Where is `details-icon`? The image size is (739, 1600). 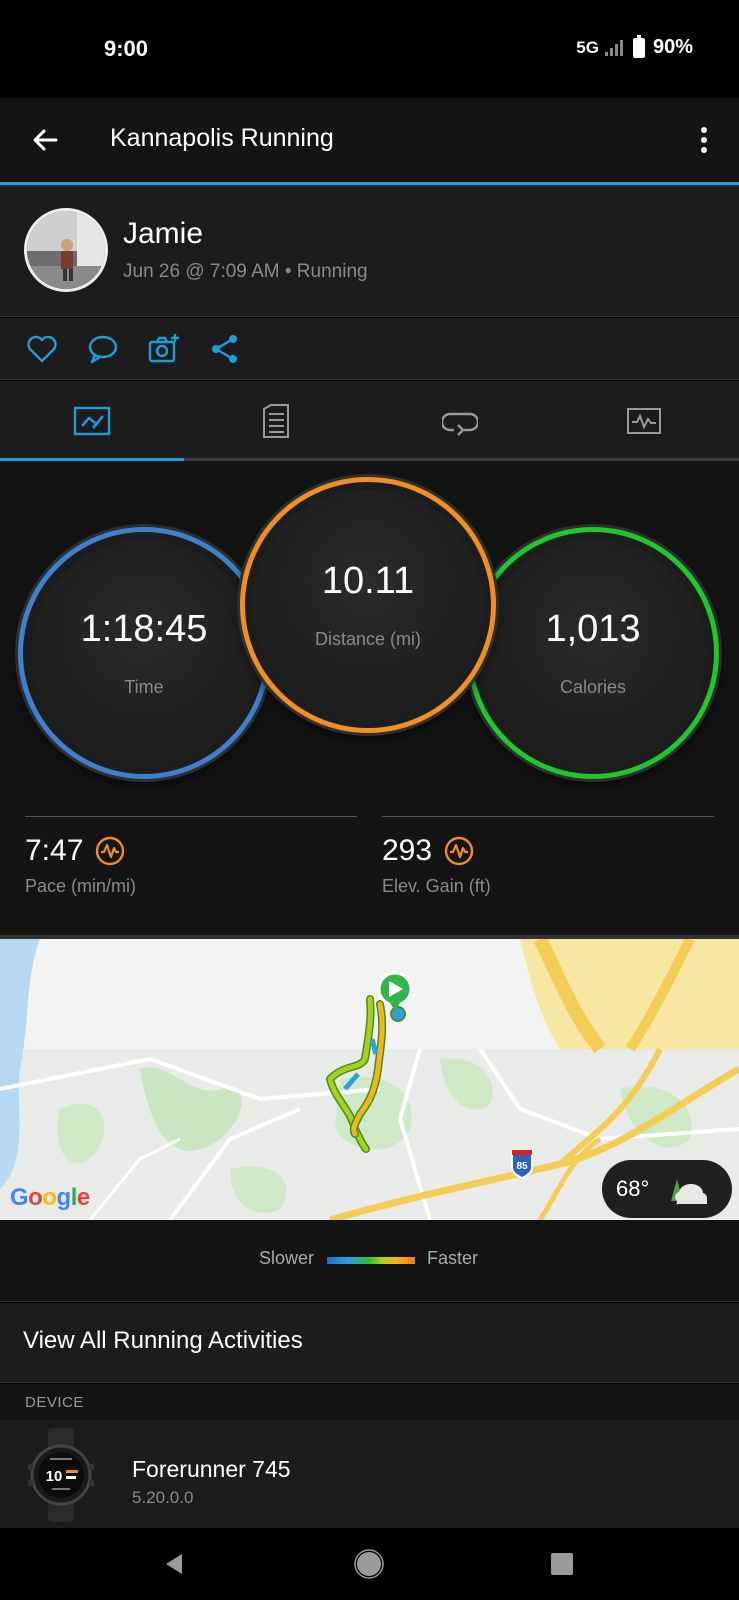 details-icon is located at coordinates (276, 421).